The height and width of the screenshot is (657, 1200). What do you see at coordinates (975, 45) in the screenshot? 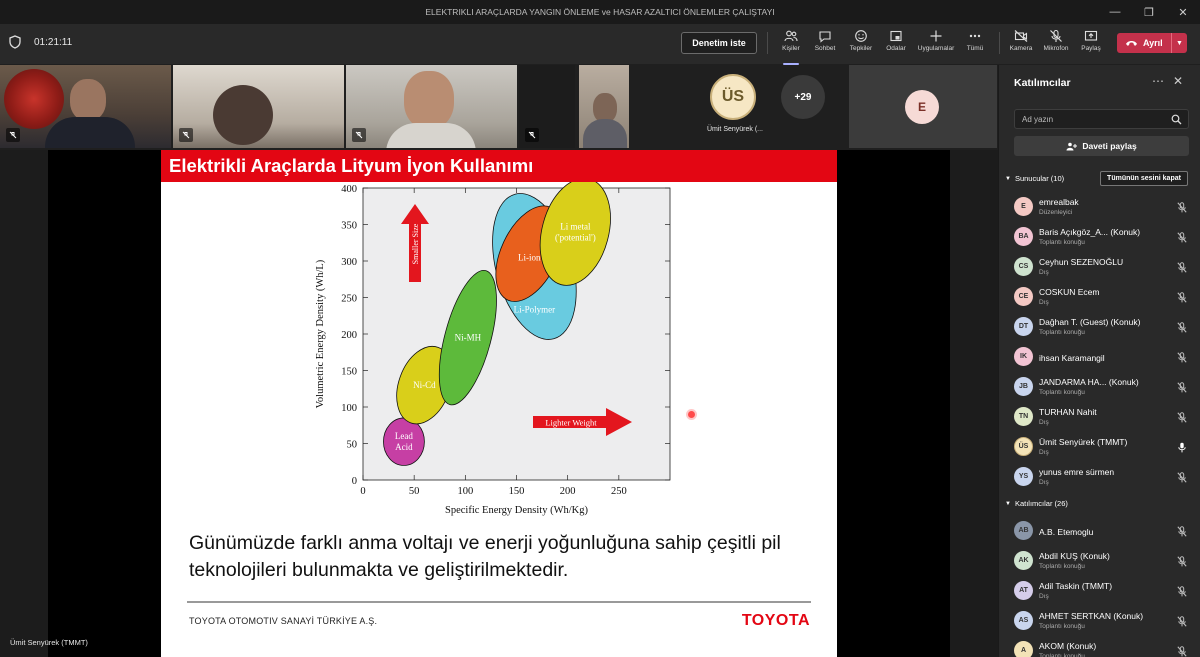
I see `more-button: Tümü` at bounding box center [975, 45].